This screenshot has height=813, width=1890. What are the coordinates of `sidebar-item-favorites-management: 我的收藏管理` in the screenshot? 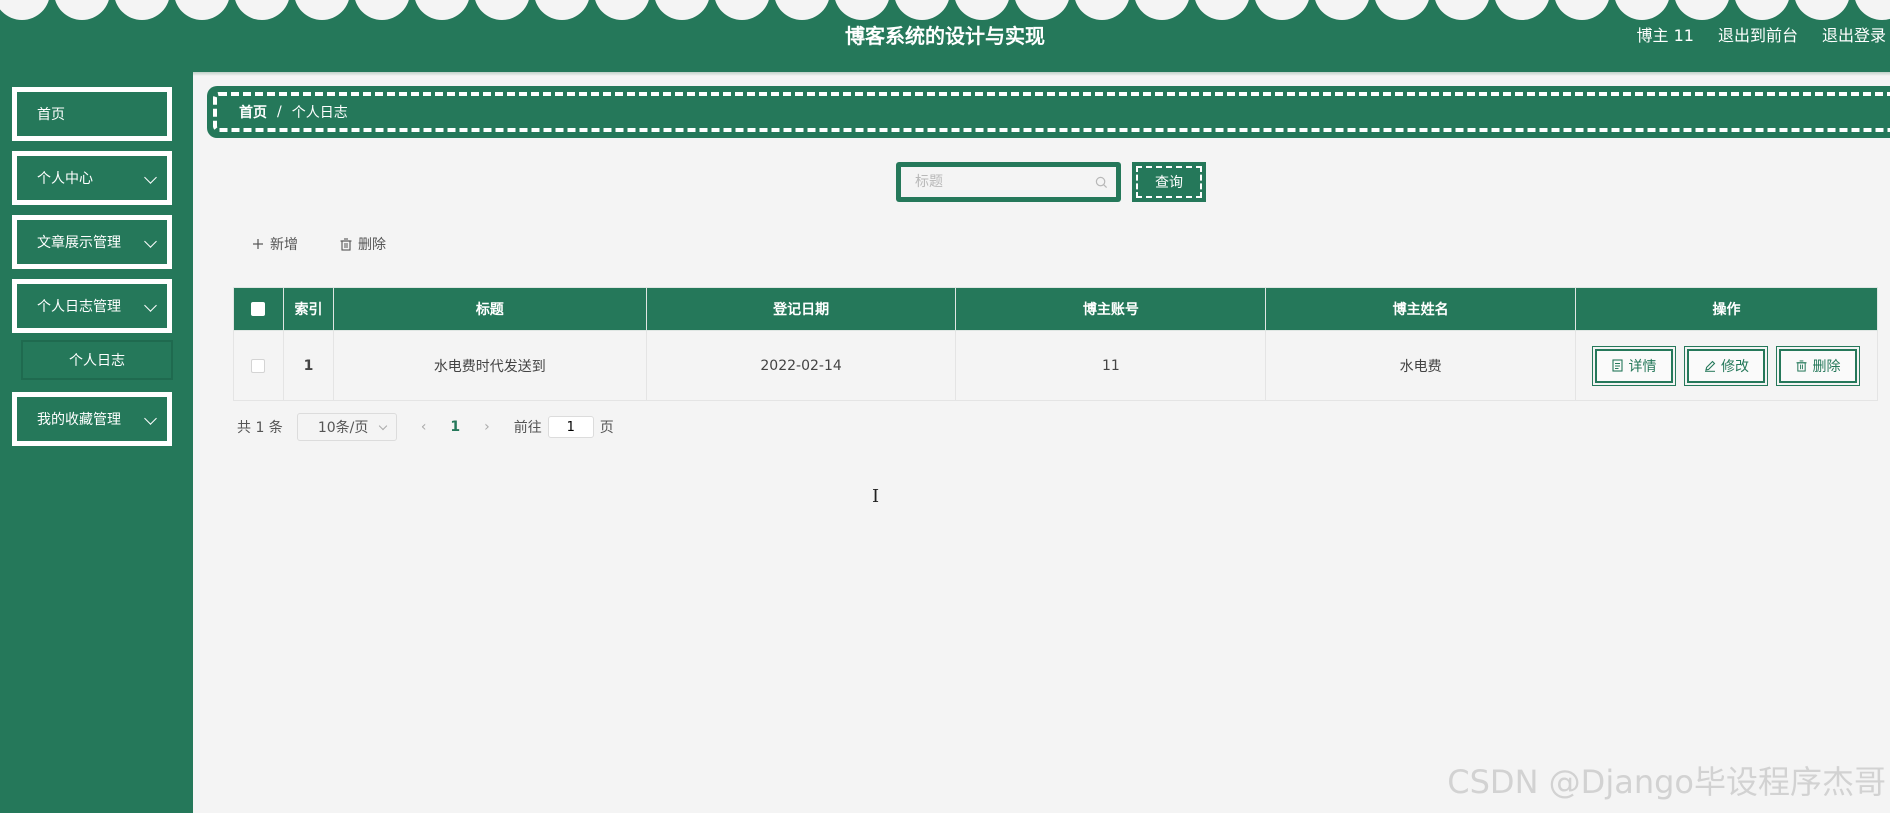 It's located at (92, 419).